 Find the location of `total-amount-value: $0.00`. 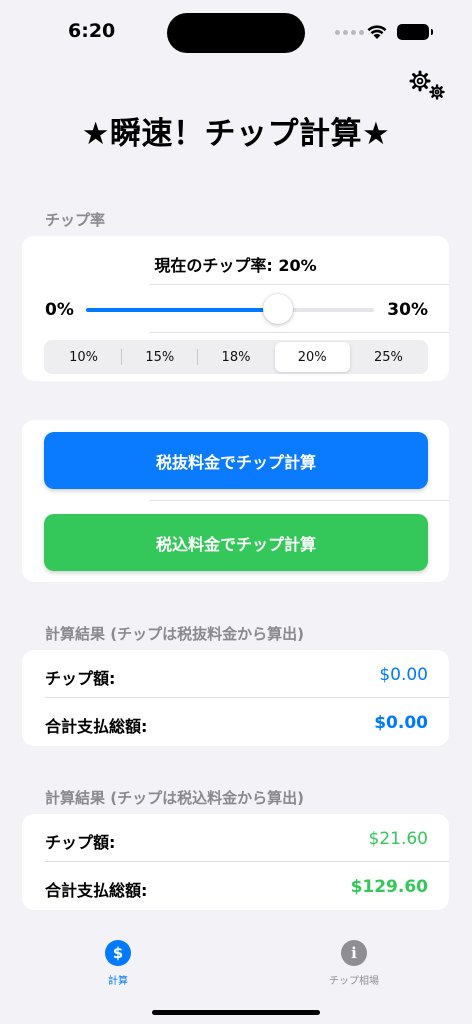

total-amount-value: $0.00 is located at coordinates (401, 723).